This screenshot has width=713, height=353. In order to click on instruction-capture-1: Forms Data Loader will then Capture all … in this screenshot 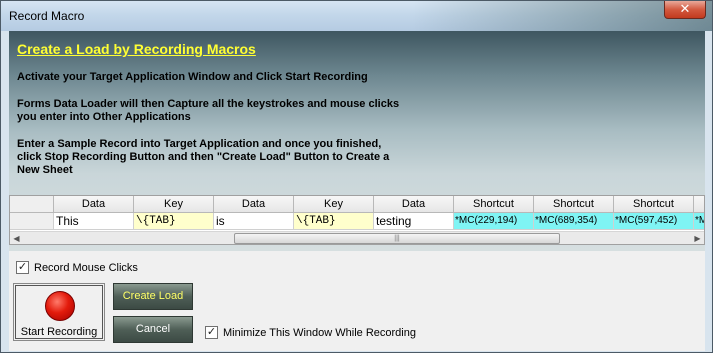, I will do `click(208, 104)`.